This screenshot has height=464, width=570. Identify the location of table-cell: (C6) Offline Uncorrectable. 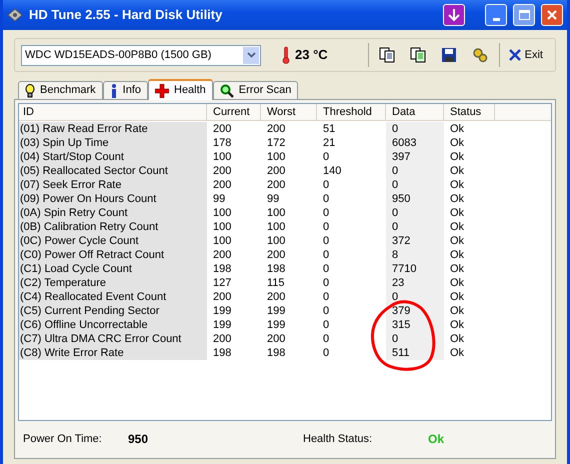
(113, 325).